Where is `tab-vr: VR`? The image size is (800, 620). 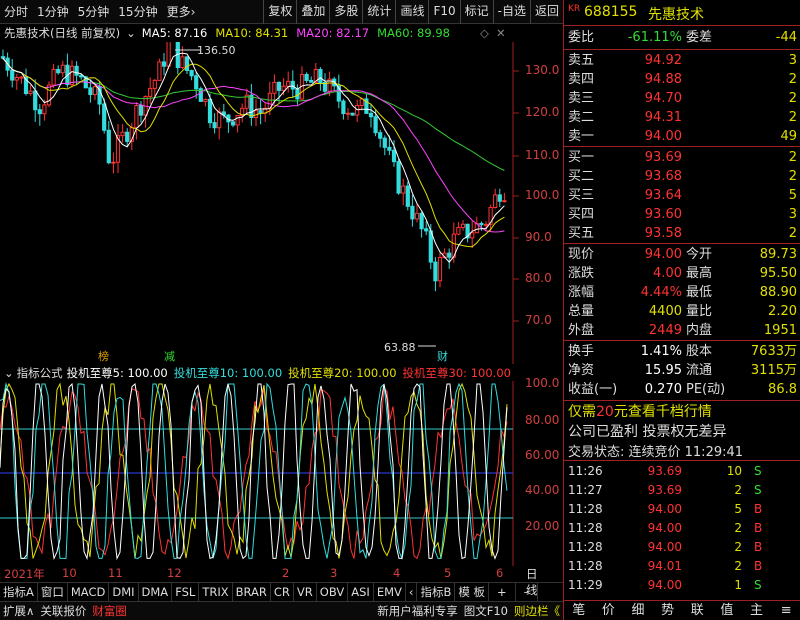
tab-vr: VR is located at coordinates (305, 592).